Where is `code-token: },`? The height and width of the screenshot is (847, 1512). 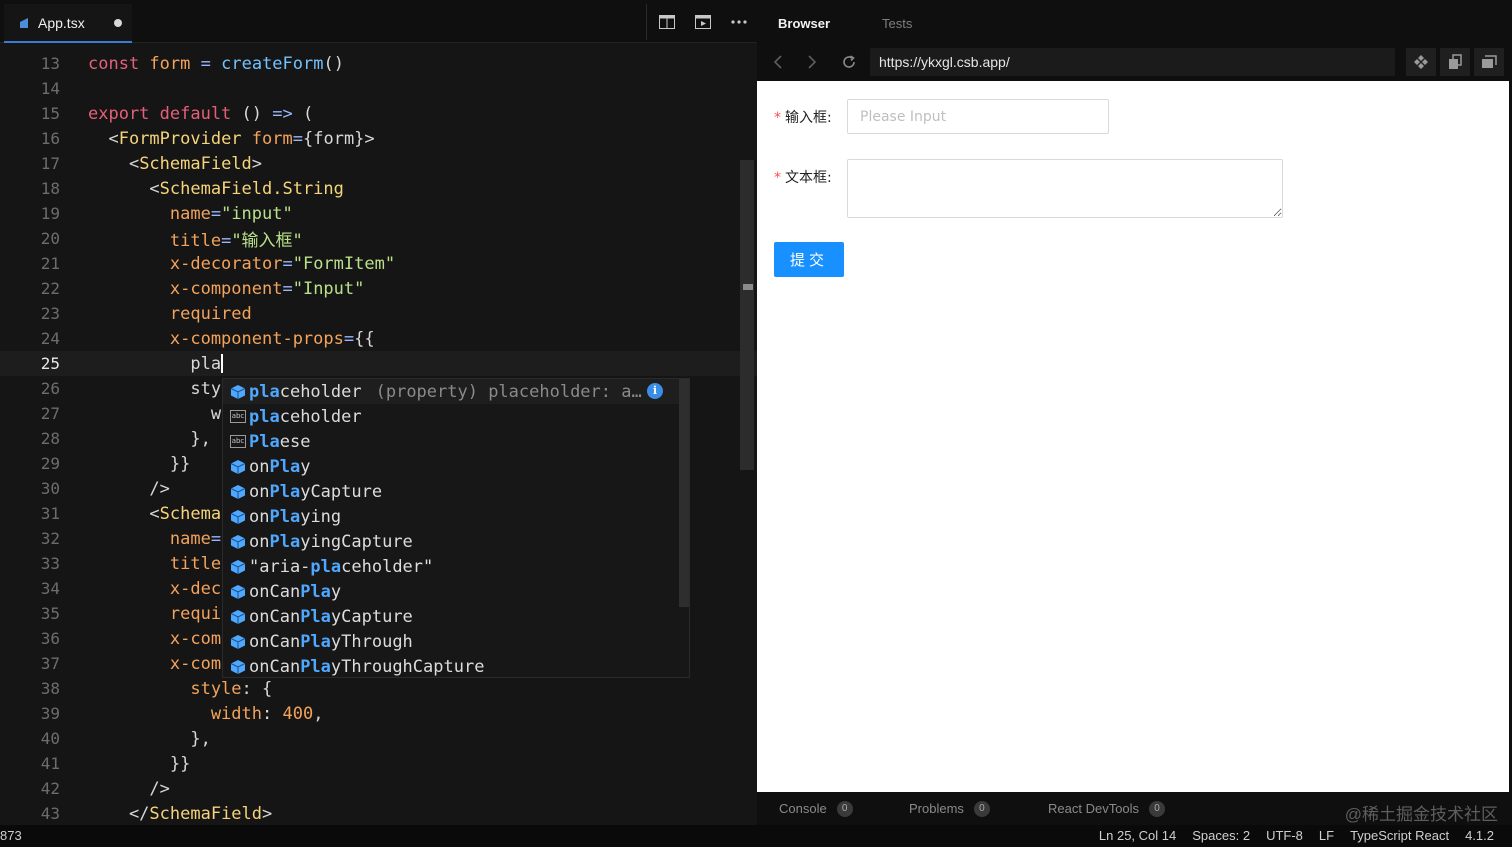 code-token: }, is located at coordinates (149, 738).